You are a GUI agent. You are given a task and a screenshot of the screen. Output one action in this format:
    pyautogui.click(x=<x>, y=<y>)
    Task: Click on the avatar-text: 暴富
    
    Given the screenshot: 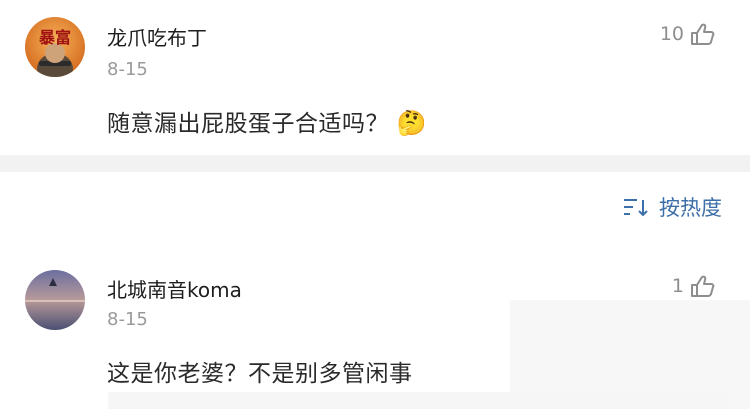 What is the action you would take?
    pyautogui.click(x=54, y=37)
    